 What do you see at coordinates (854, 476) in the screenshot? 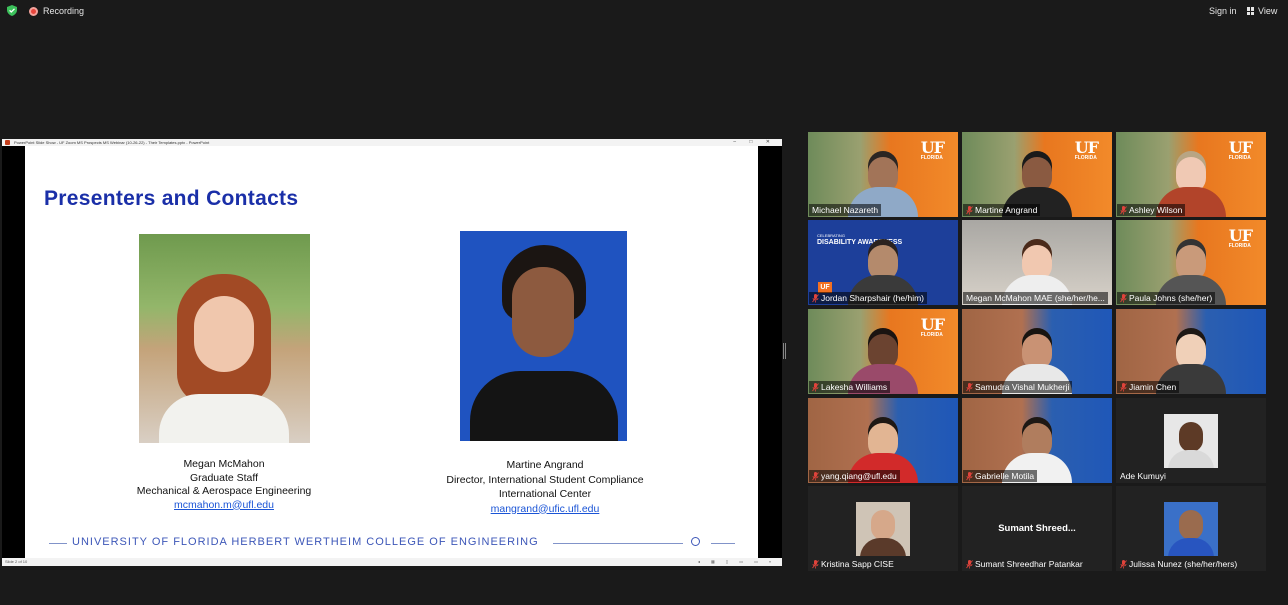
I see `participant-name-label: yang.qiang@ufl.edu` at bounding box center [854, 476].